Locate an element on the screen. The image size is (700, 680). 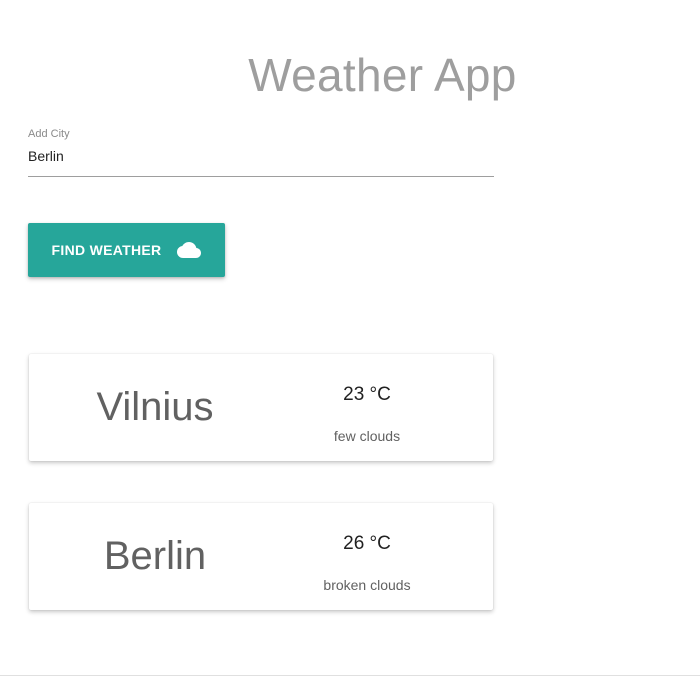
card-city-name: Vilnius is located at coordinates (155, 407).